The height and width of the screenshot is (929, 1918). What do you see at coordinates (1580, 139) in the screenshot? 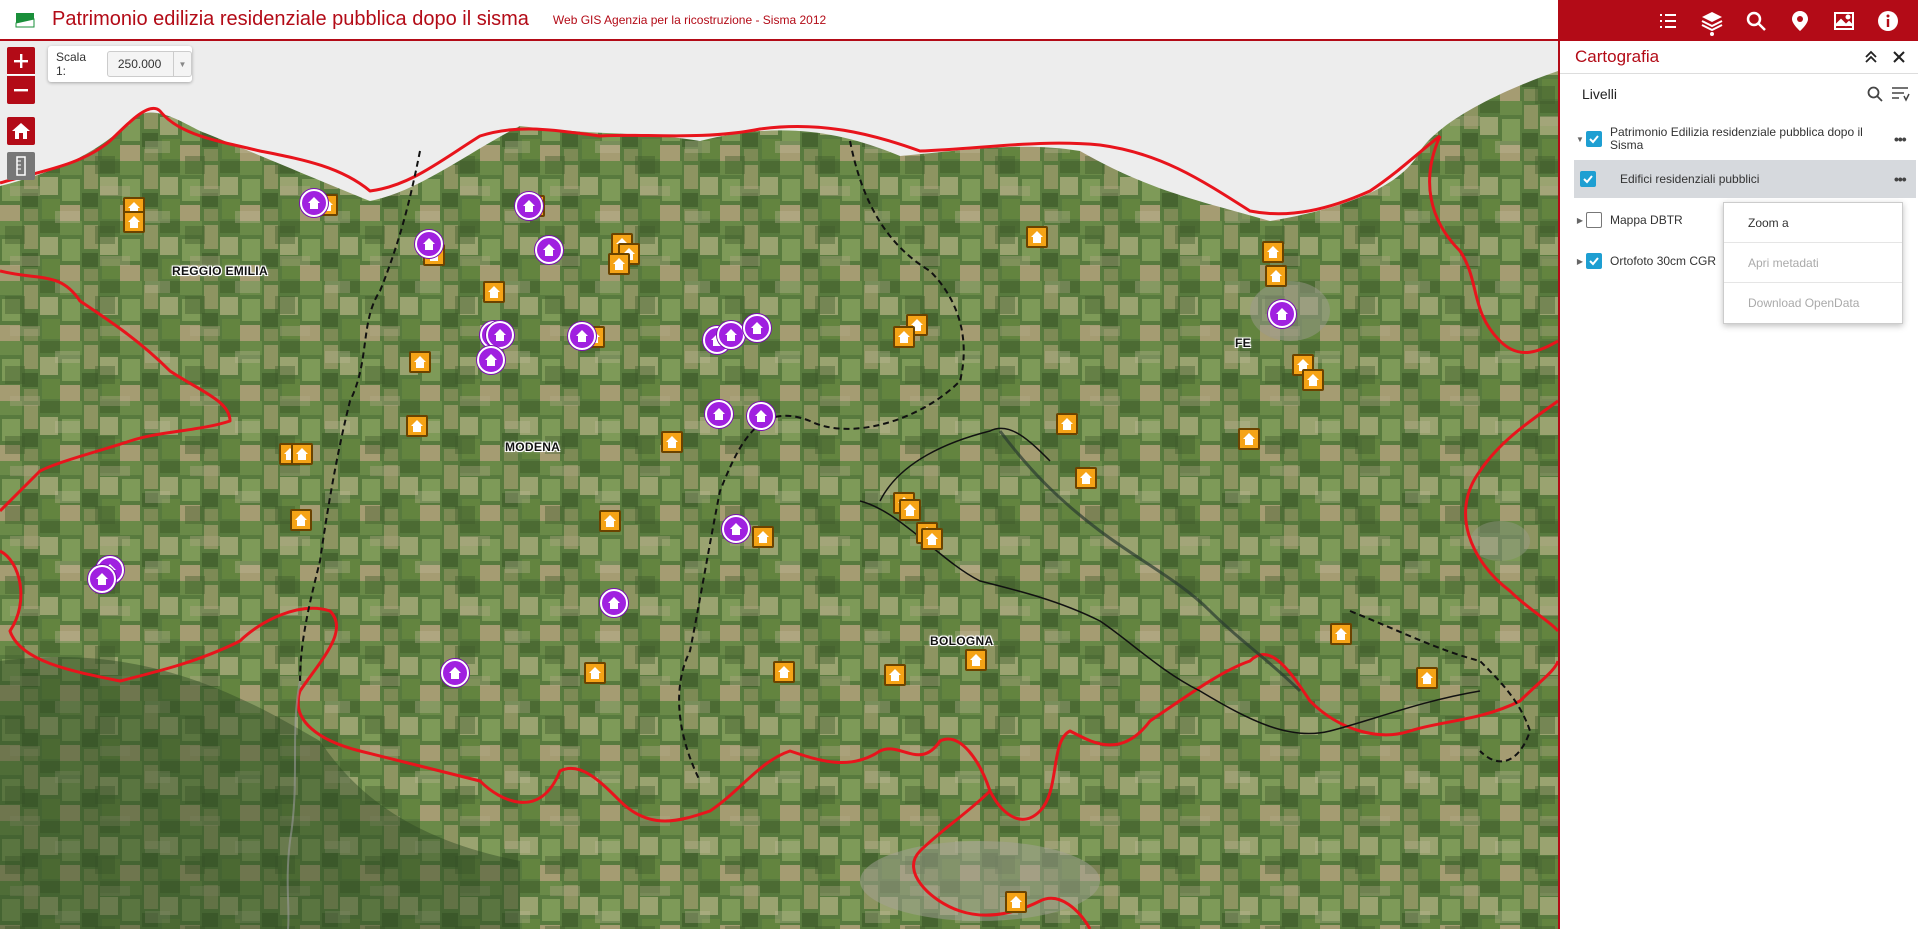
I see `expand-icon: ▼` at bounding box center [1580, 139].